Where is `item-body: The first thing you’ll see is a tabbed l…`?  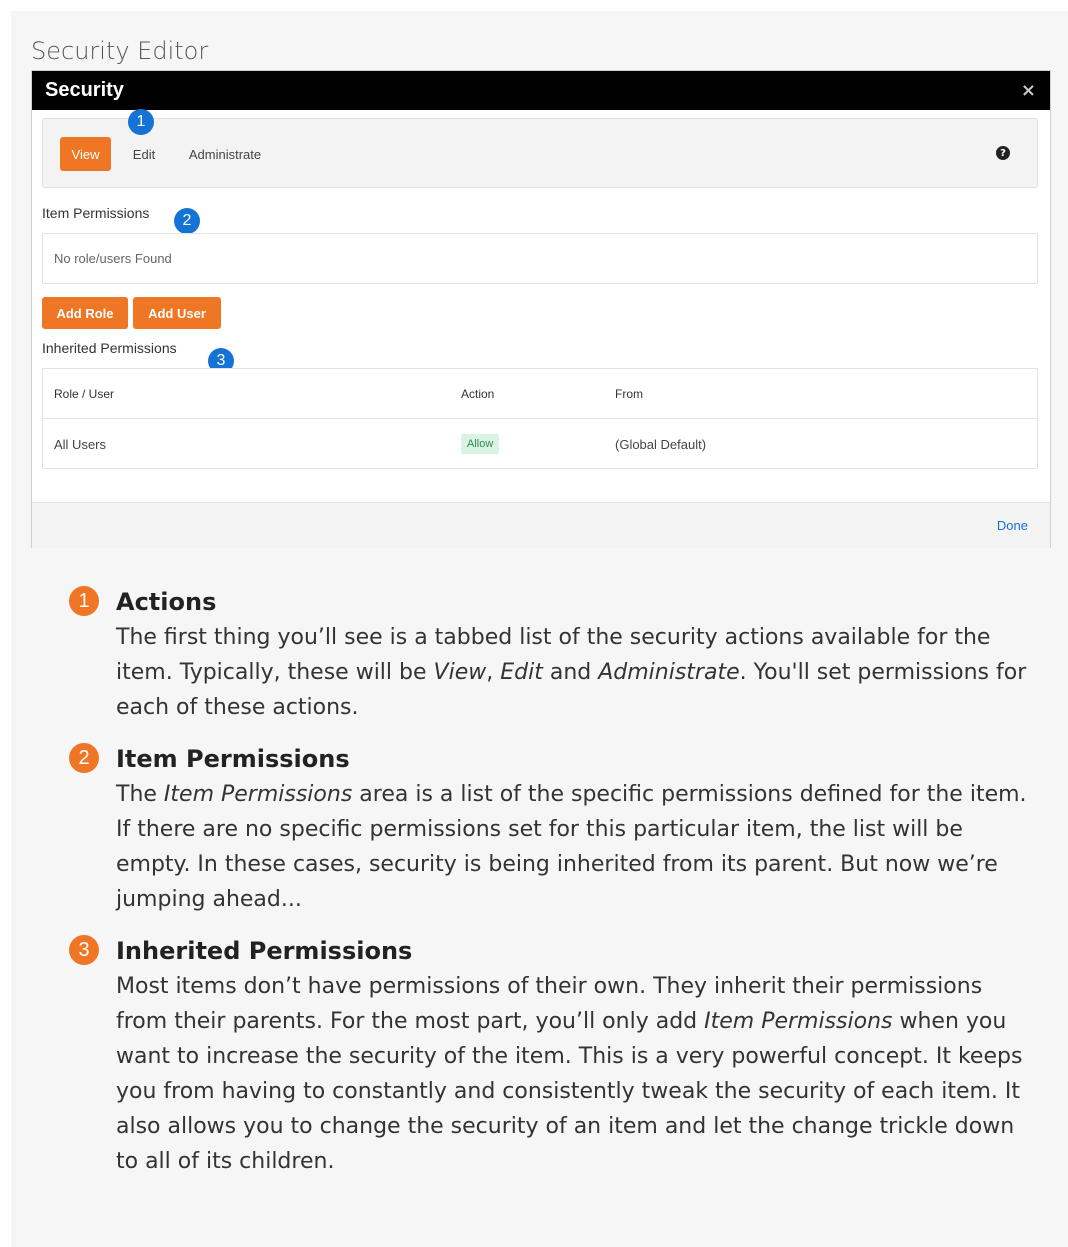
item-body: The first thing you’ll see is a tabbed l… is located at coordinates (571, 672).